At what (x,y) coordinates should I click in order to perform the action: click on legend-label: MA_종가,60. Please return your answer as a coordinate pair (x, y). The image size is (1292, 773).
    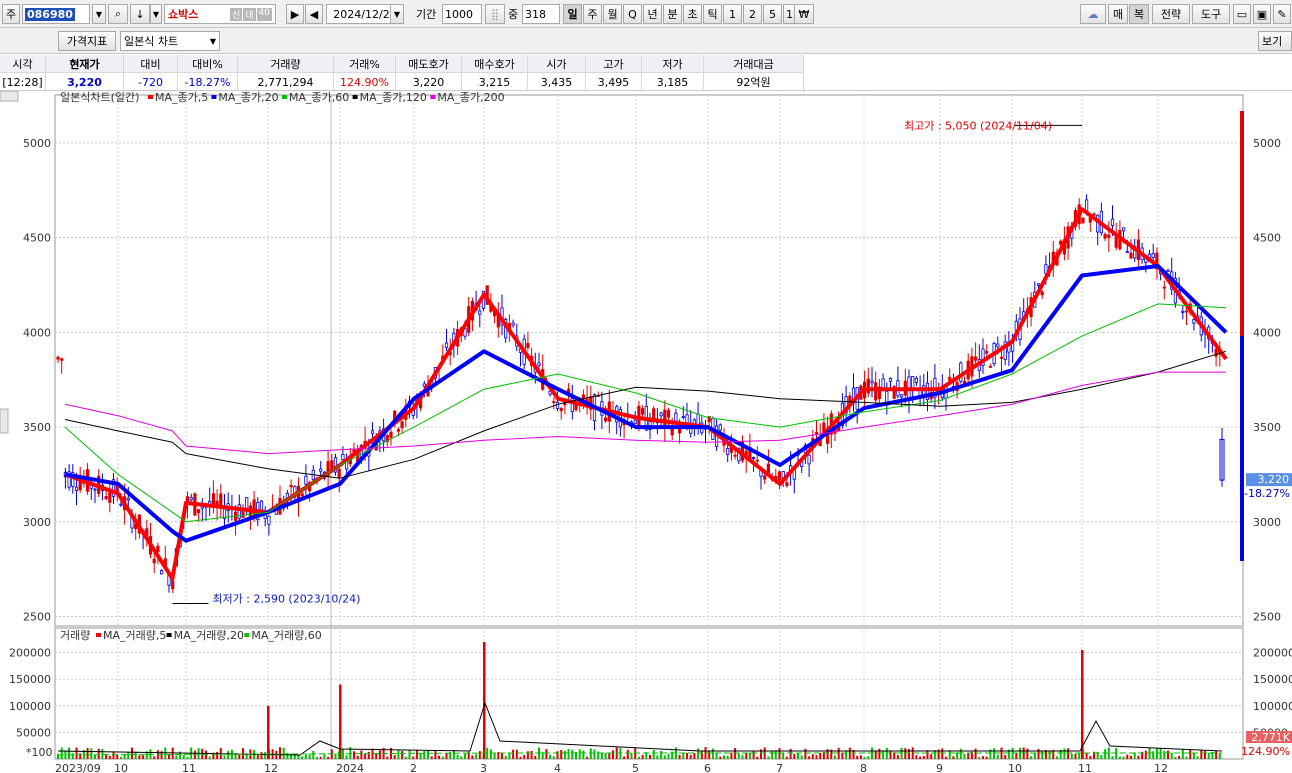
    Looking at the image, I should click on (319, 97).